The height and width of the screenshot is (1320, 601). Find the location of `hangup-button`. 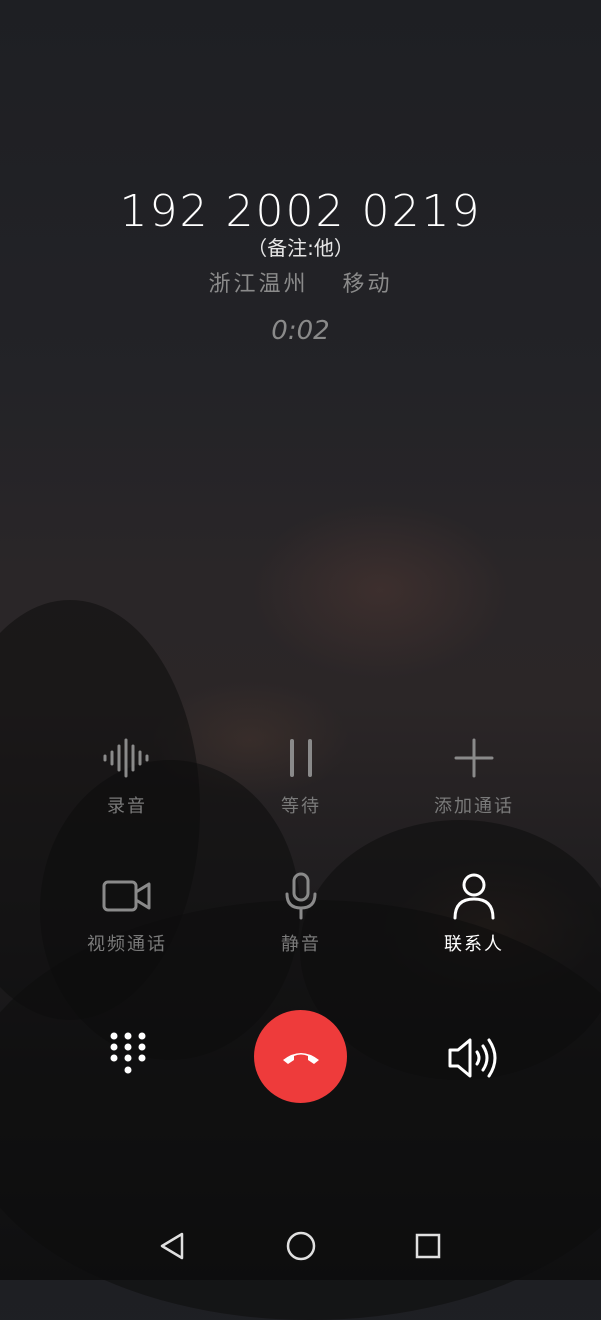

hangup-button is located at coordinates (300, 1056).